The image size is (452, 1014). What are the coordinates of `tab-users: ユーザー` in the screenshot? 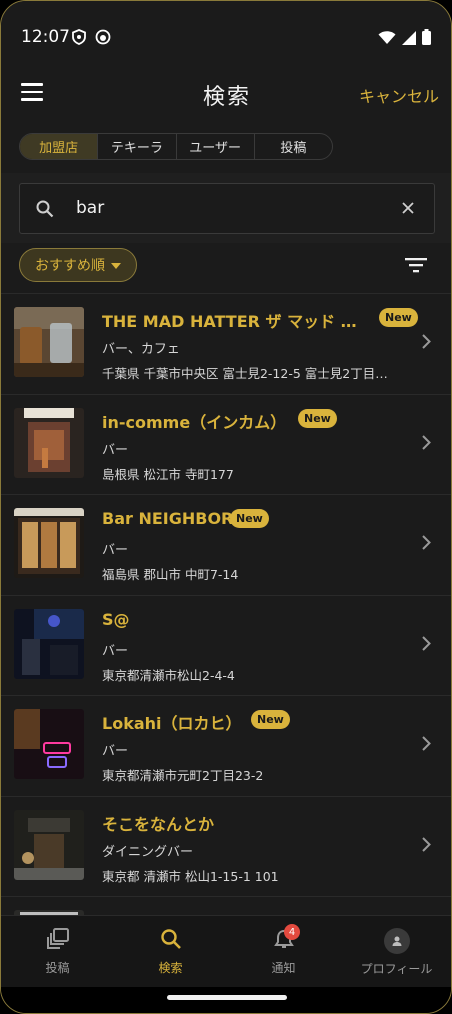 It's located at (216, 146).